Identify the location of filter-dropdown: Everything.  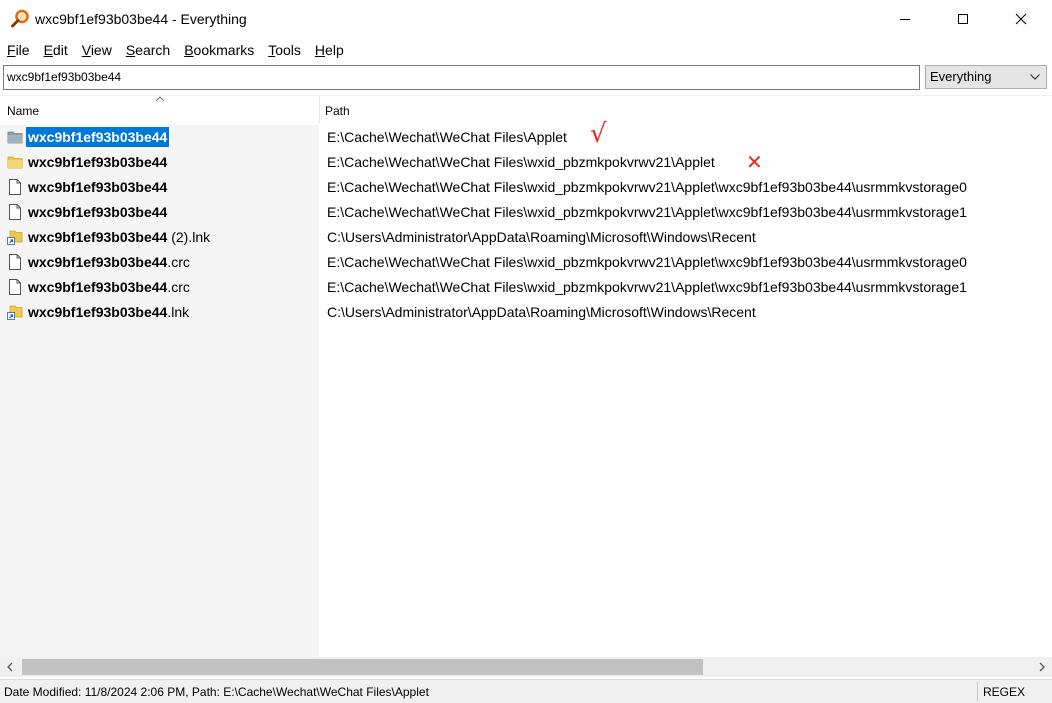
(986, 77).